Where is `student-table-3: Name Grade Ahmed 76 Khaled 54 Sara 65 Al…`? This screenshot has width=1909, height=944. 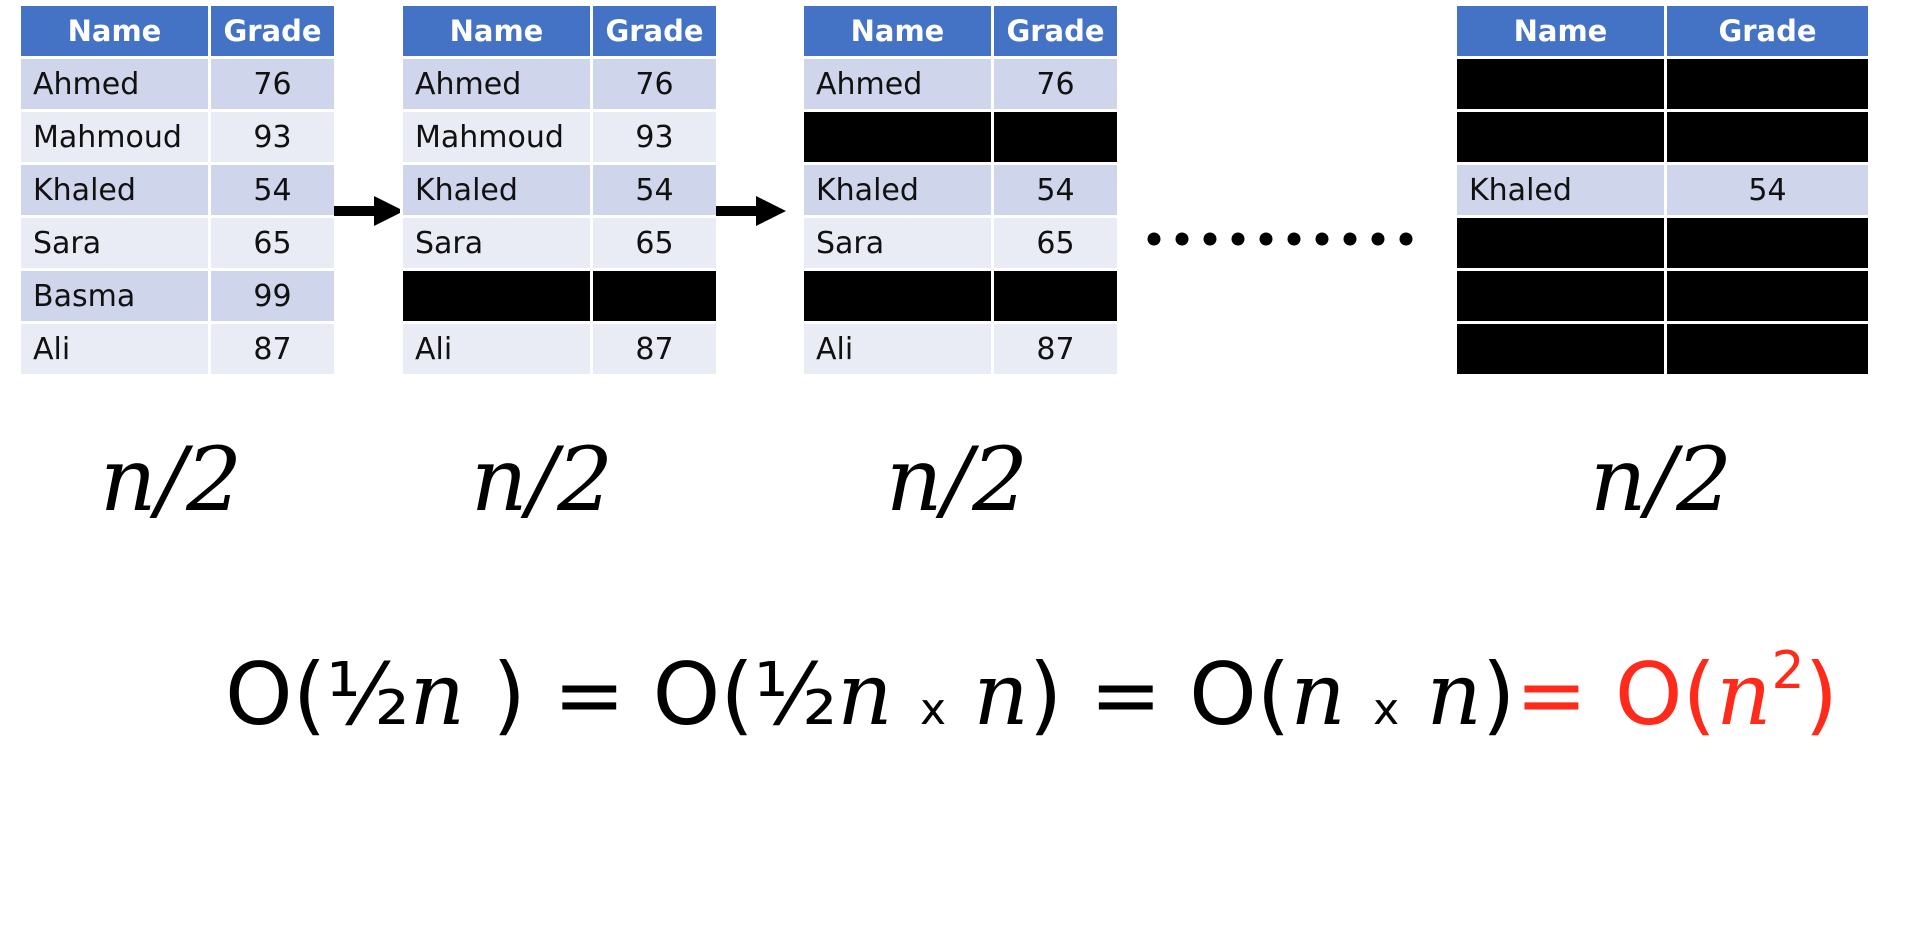
student-table-3: Name Grade Ahmed 76 Khaled 54 Sara 65 Al… is located at coordinates (960, 190).